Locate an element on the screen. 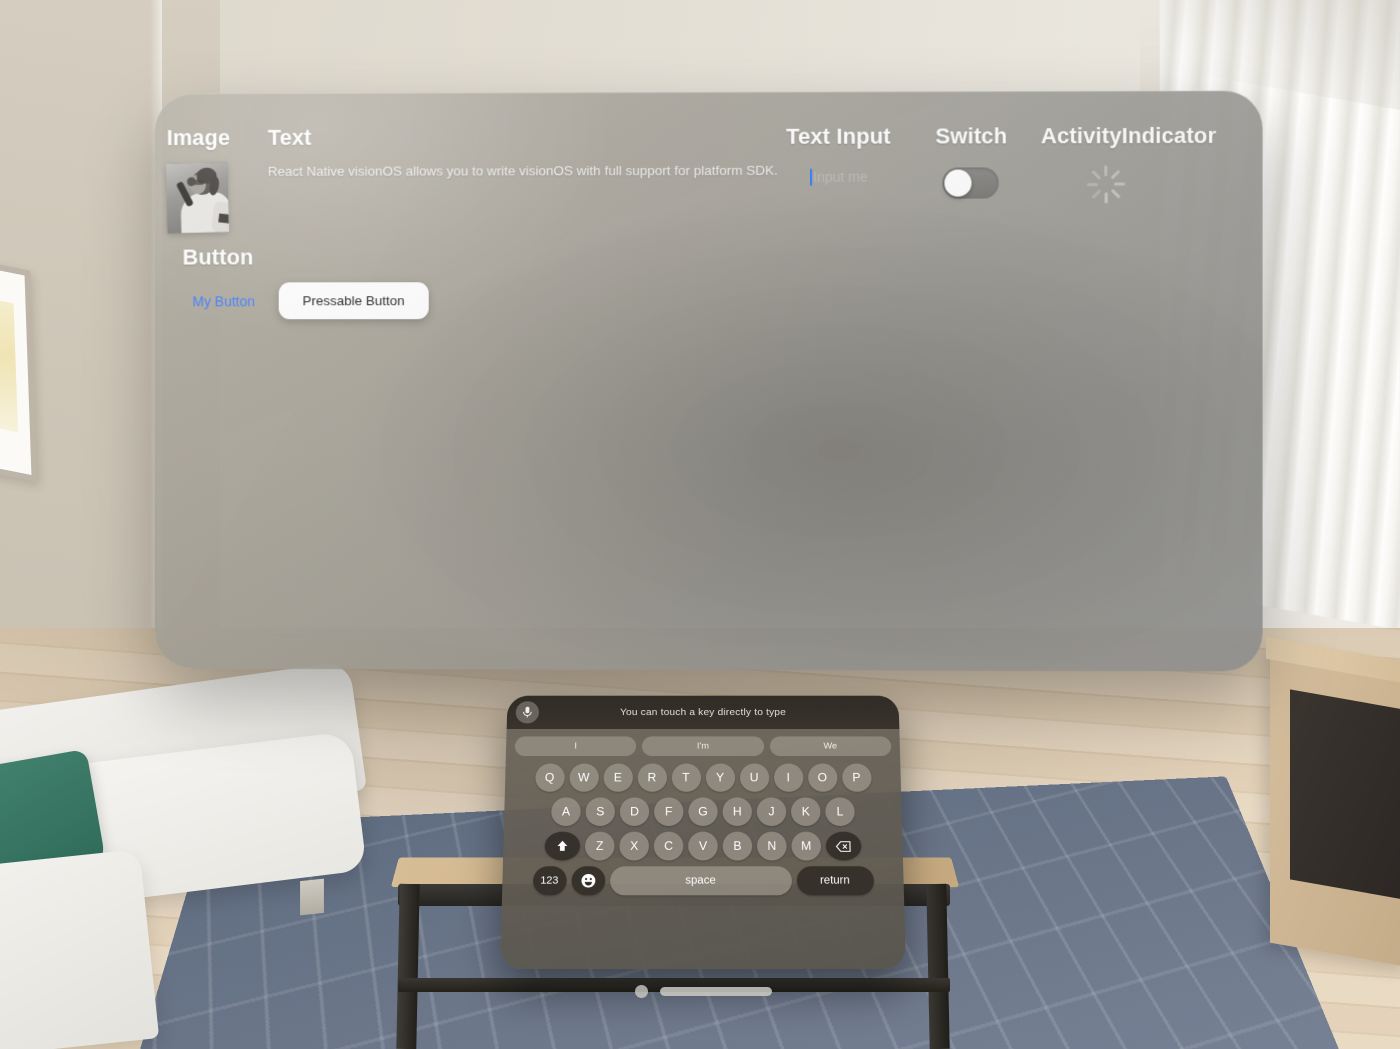 The width and height of the screenshot is (1400, 1049). keyboard-row-2: ASDFGHJKL is located at coordinates (703, 811).